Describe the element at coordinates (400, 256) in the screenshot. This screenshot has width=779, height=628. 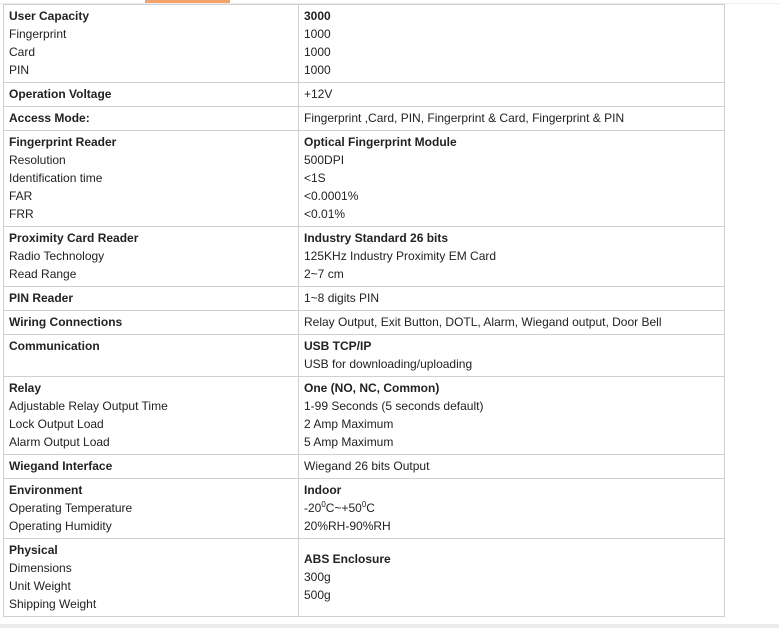
I see `sub-value: 125KHz Industry Proximity EM Card` at that location.